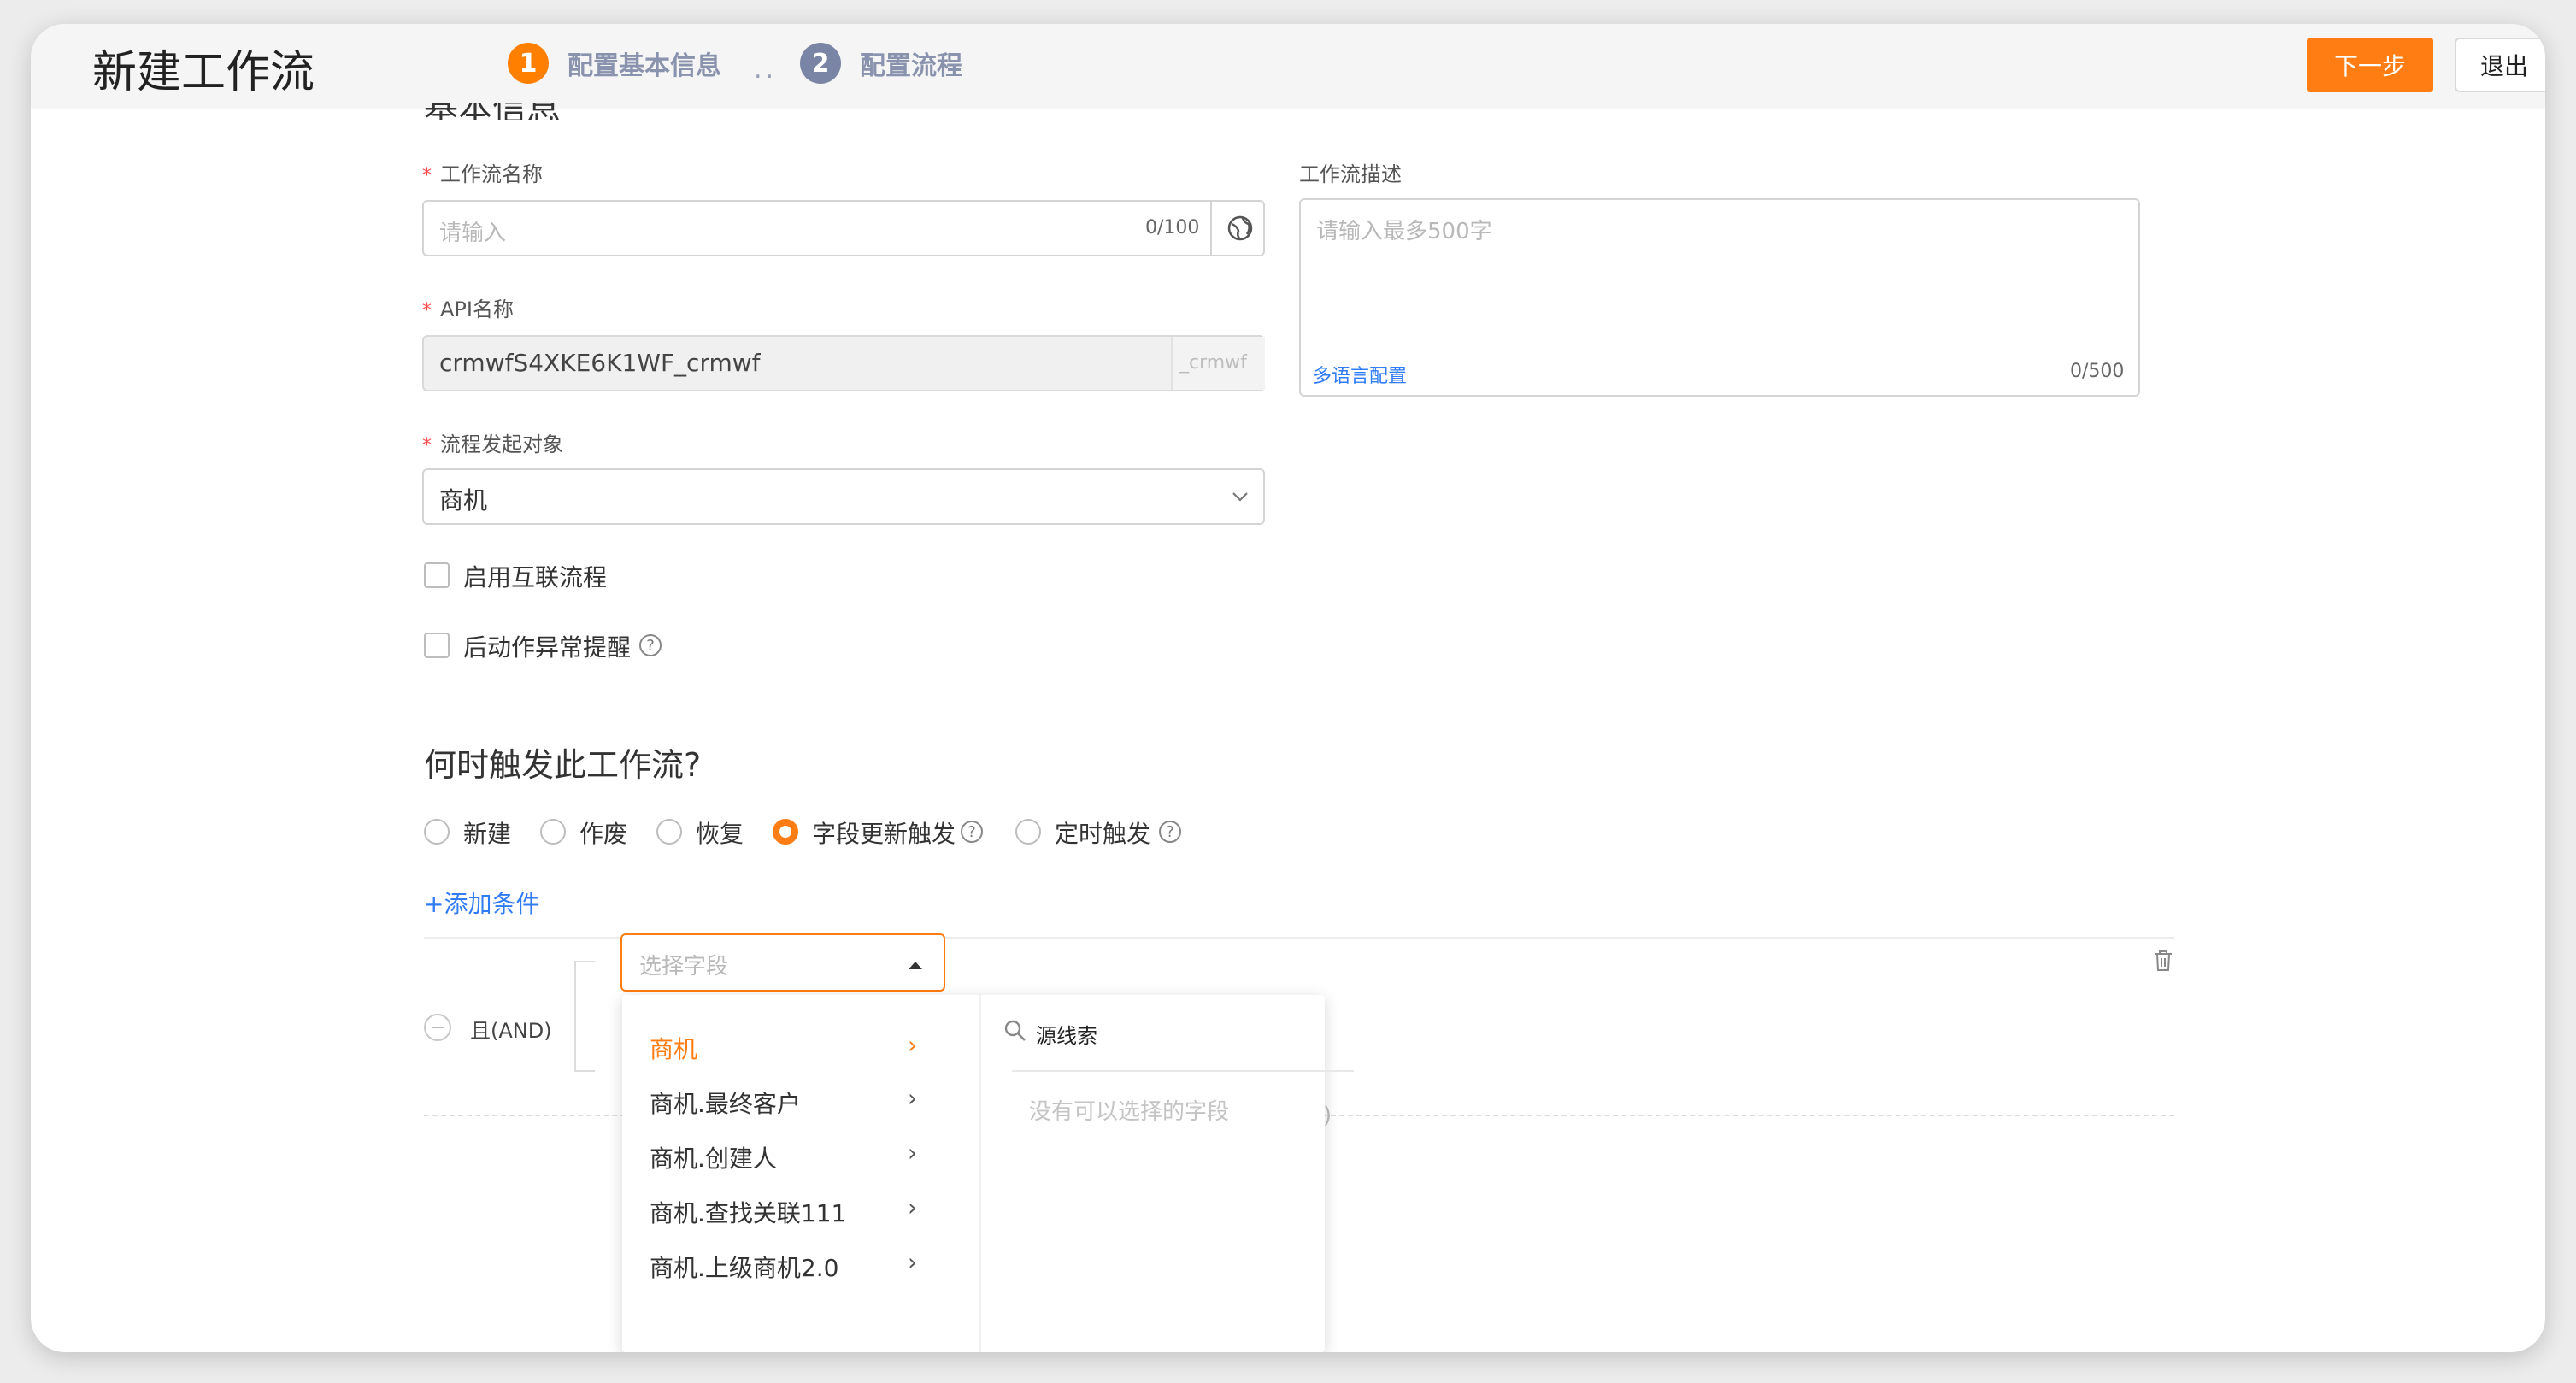  What do you see at coordinates (785, 832) in the screenshot?
I see `radio-field-update` at bounding box center [785, 832].